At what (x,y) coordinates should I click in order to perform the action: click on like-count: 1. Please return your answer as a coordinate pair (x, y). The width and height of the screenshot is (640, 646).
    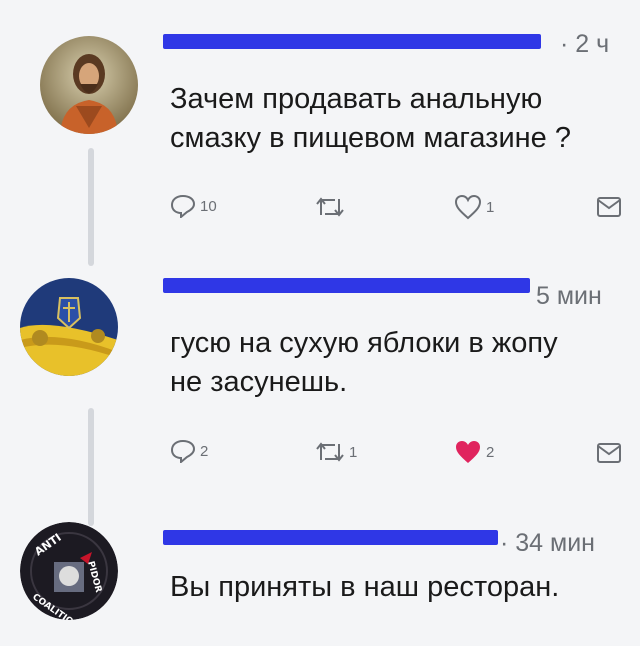
    Looking at the image, I should click on (490, 207).